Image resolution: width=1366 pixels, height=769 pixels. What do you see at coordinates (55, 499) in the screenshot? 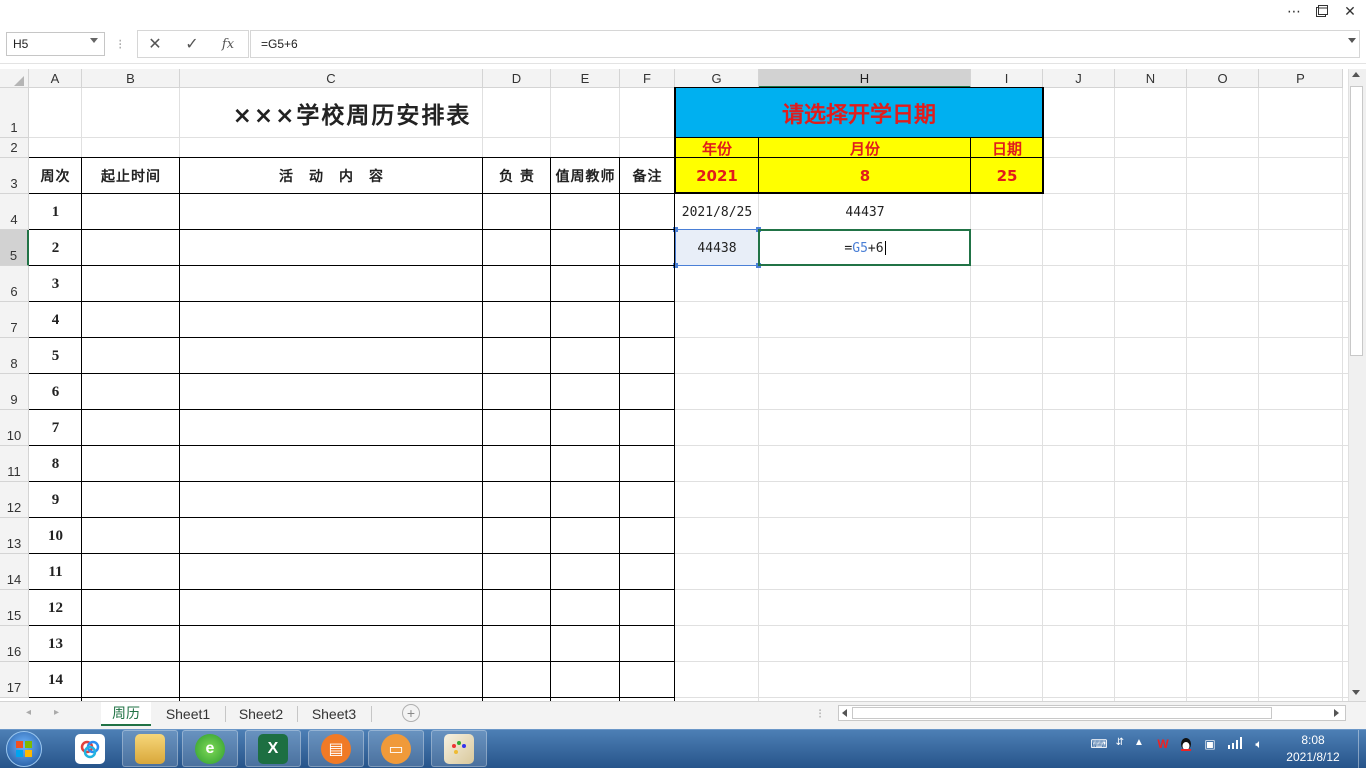
I see `week-number: 9` at bounding box center [55, 499].